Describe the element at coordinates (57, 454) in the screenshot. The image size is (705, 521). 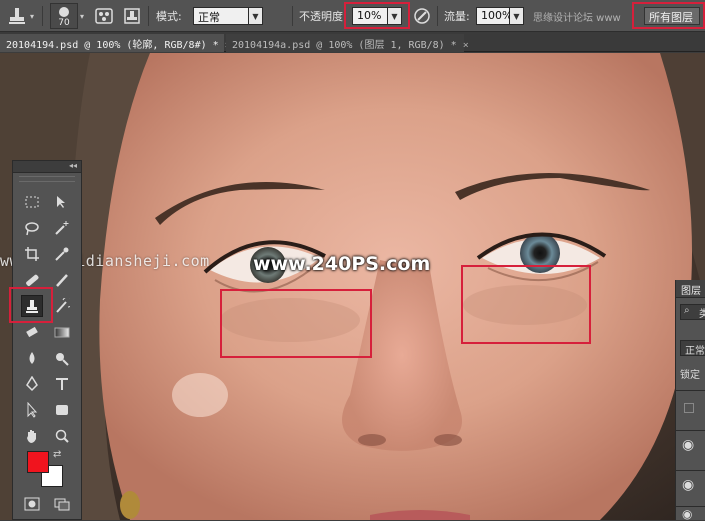
I see `swap-colors-icon: ⇄` at that location.